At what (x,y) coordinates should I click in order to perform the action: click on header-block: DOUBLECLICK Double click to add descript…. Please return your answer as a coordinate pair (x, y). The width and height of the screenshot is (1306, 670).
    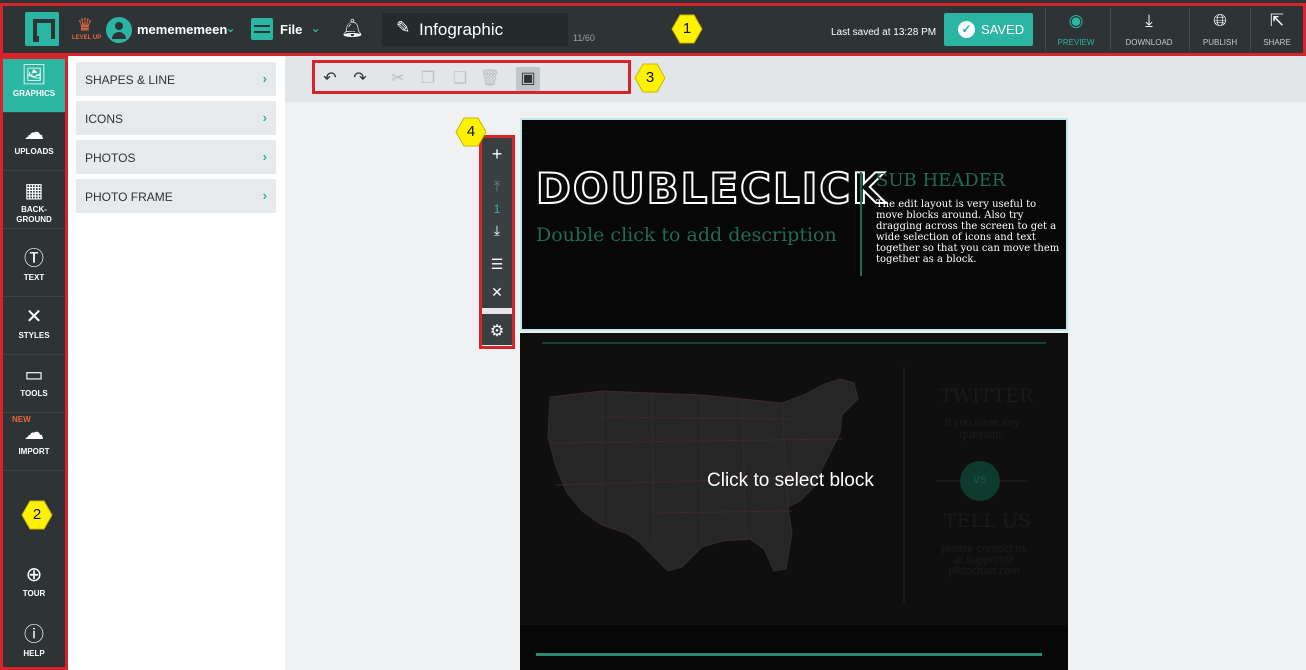
    Looking at the image, I should click on (794, 224).